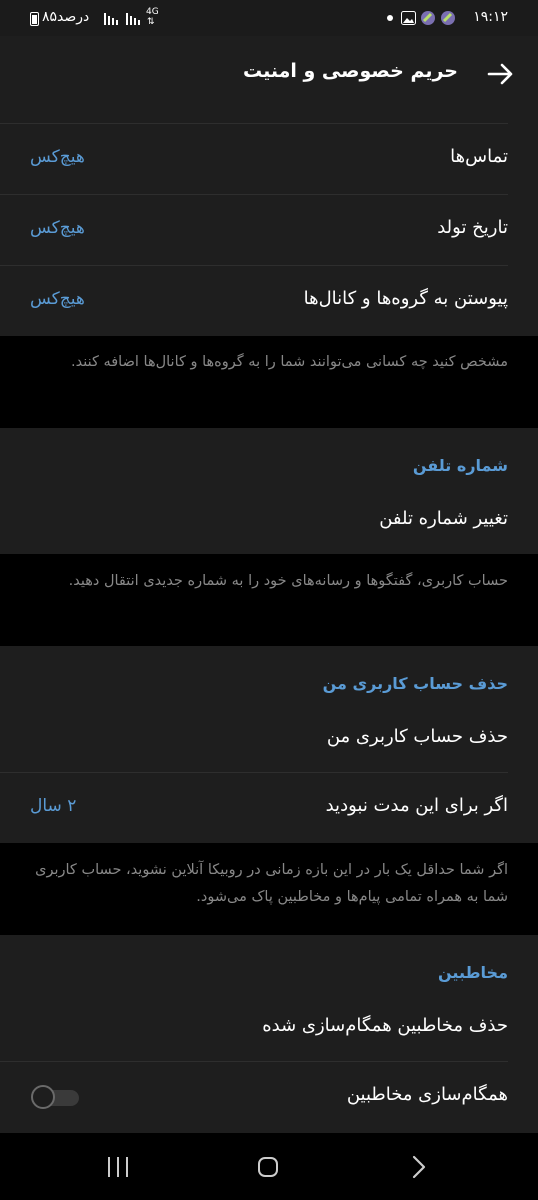 Image resolution: width=538 pixels, height=1200 pixels. I want to click on inactive-period-row: اگر برای این مدت نبودید ۲ سال, so click(269, 808).